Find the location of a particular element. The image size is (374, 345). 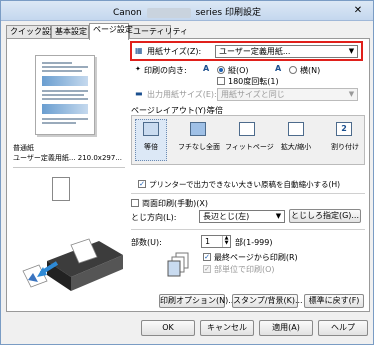

layout-n-up-icon: 2 is located at coordinates (344, 129).